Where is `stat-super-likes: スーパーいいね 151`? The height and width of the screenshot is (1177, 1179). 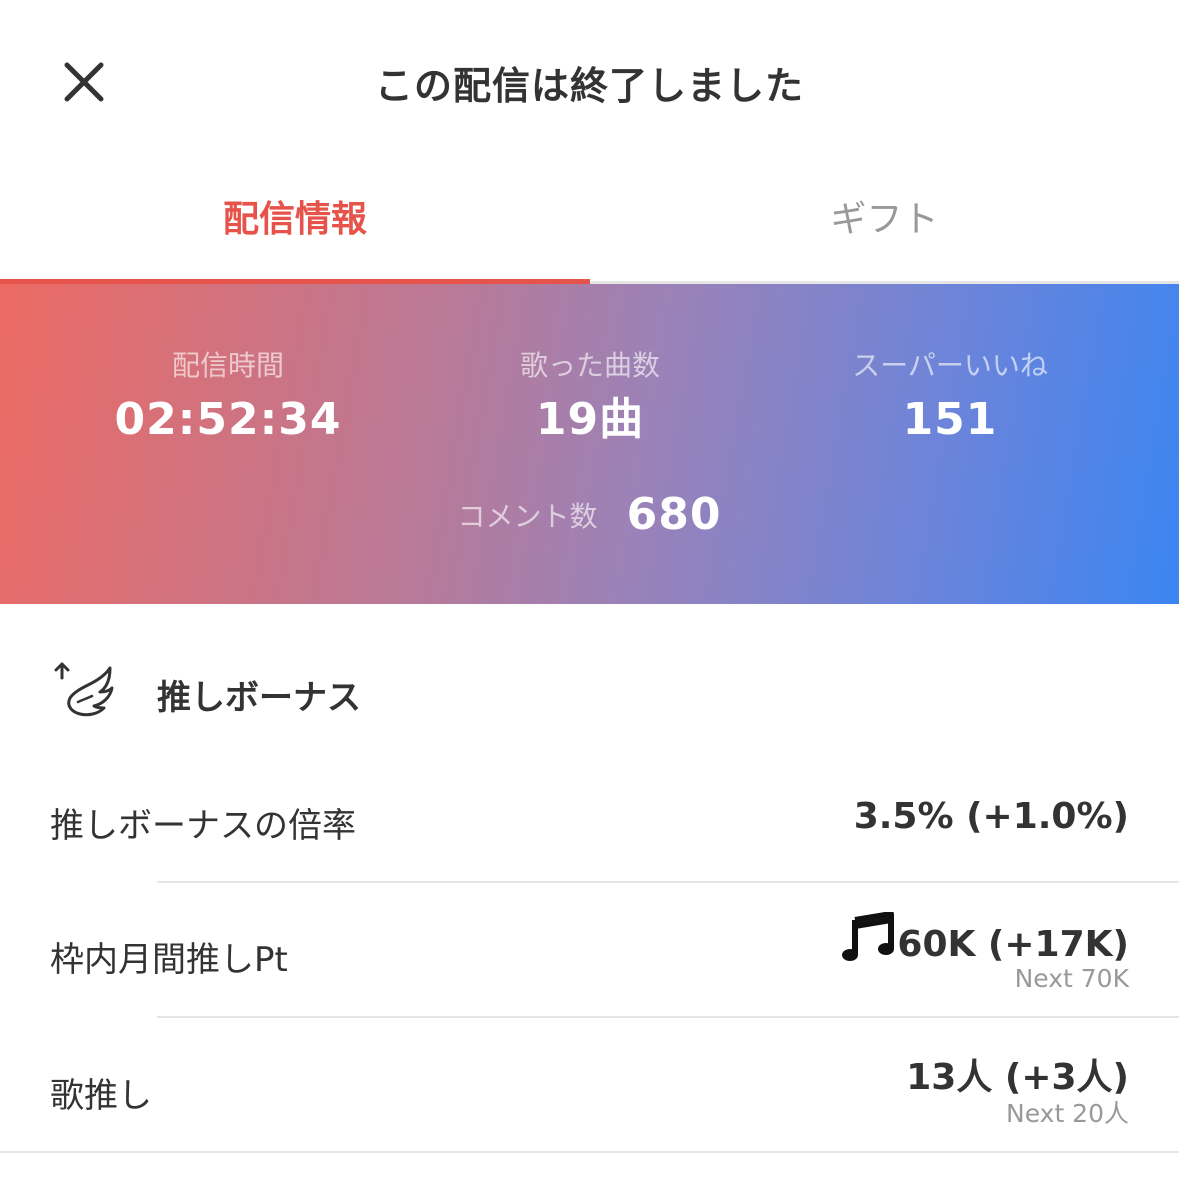 stat-super-likes: スーパーいいね 151 is located at coordinates (950, 397).